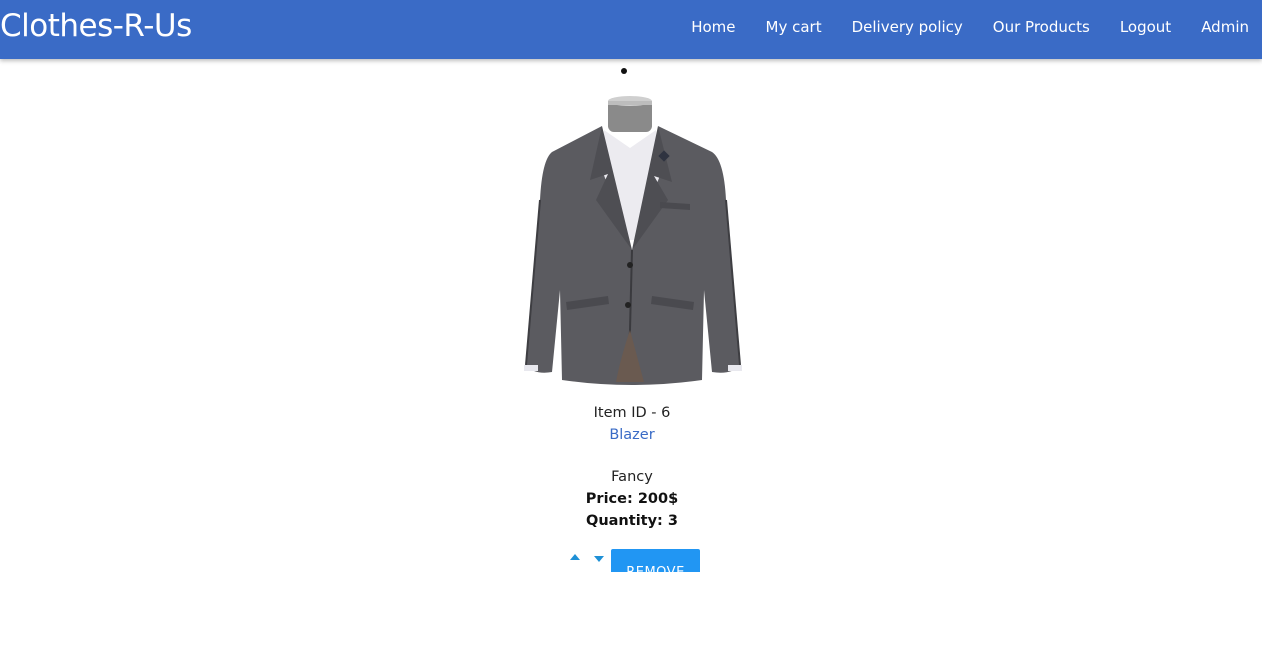  Describe the element at coordinates (713, 27) in the screenshot. I see `nav-home: Home` at that location.